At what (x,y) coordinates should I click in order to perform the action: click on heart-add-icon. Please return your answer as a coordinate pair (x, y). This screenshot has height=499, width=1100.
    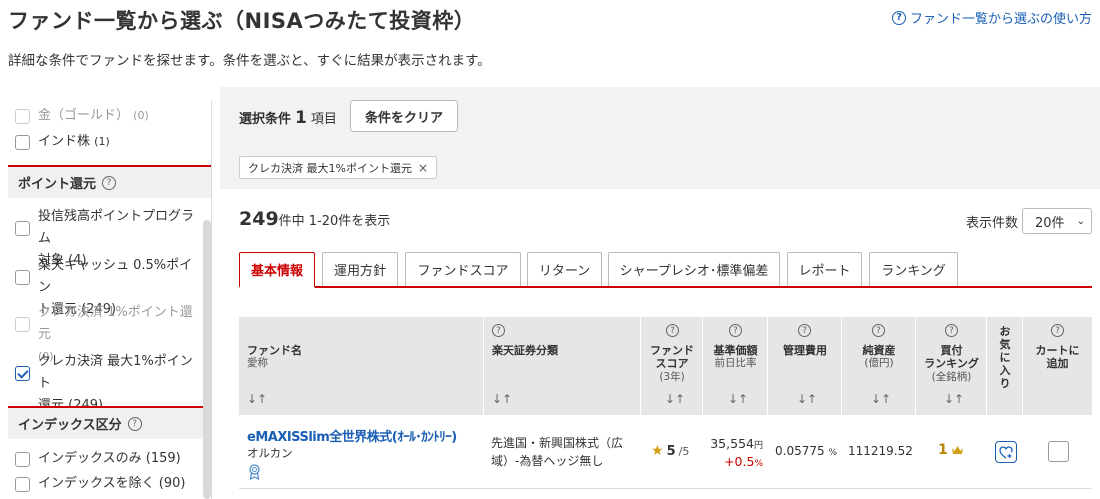
    Looking at the image, I should click on (1006, 452).